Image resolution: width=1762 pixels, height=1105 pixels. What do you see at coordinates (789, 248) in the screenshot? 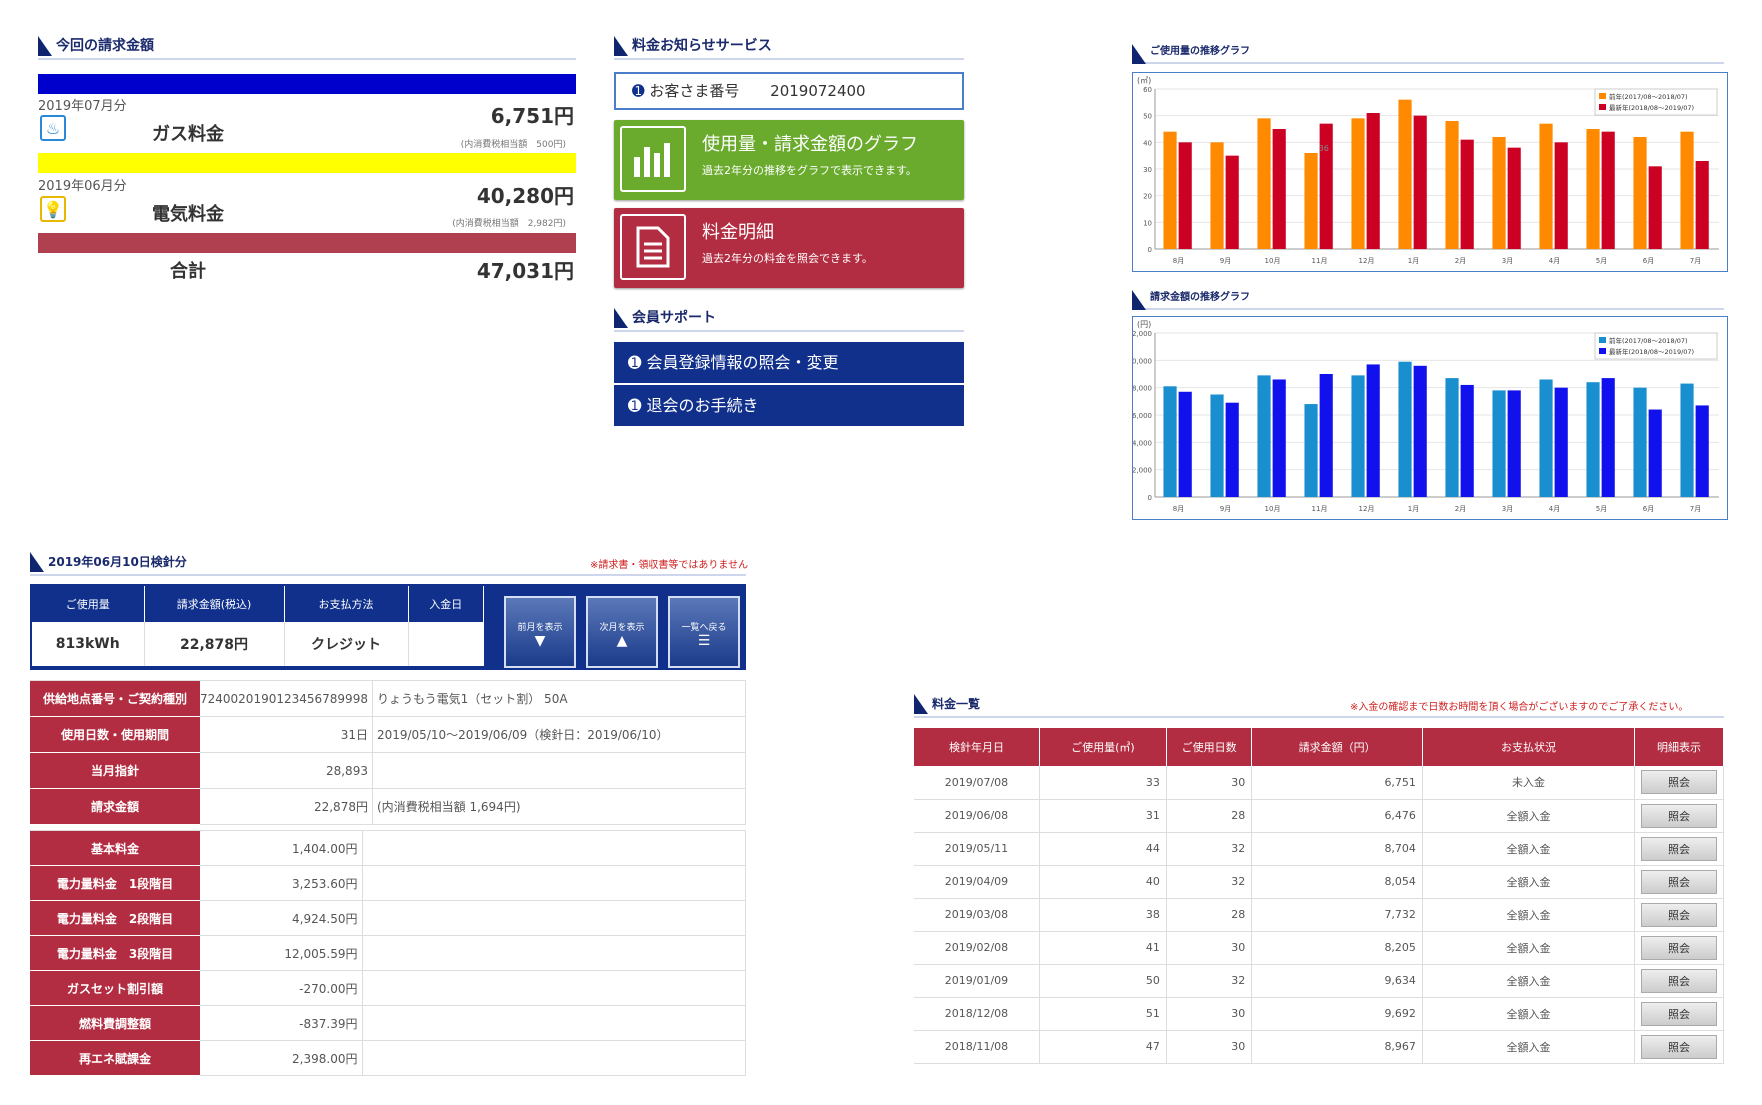
I see `detail-button: 料金明細 過去2年分の料金を照会できます。` at bounding box center [789, 248].